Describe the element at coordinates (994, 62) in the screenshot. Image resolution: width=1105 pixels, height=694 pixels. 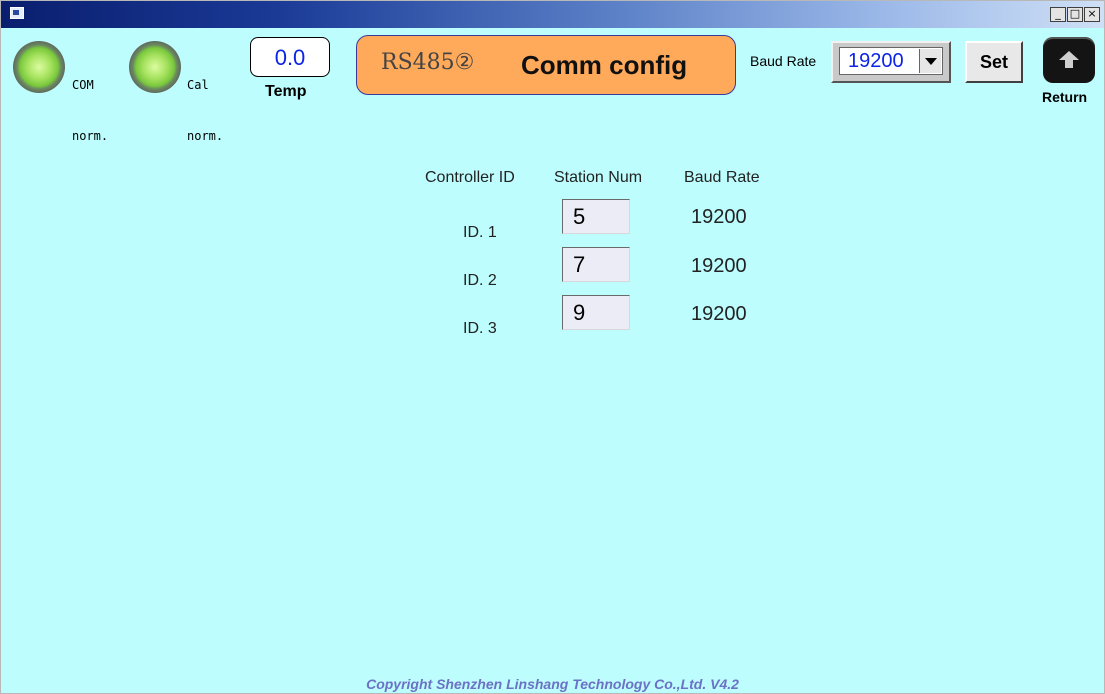
I see `set-button: Set` at that location.